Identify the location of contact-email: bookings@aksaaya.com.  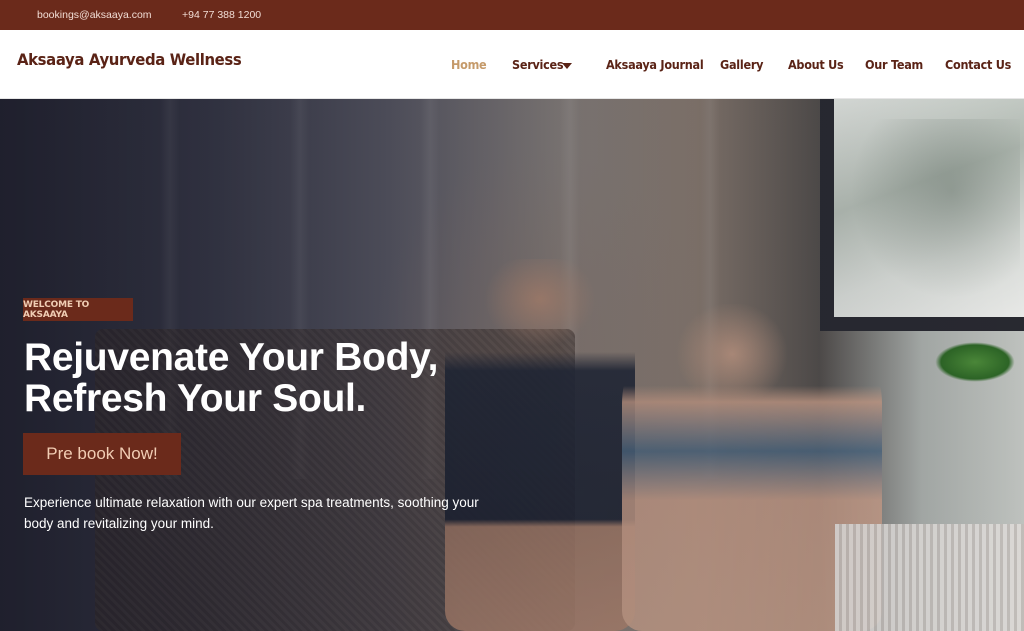
(94, 15).